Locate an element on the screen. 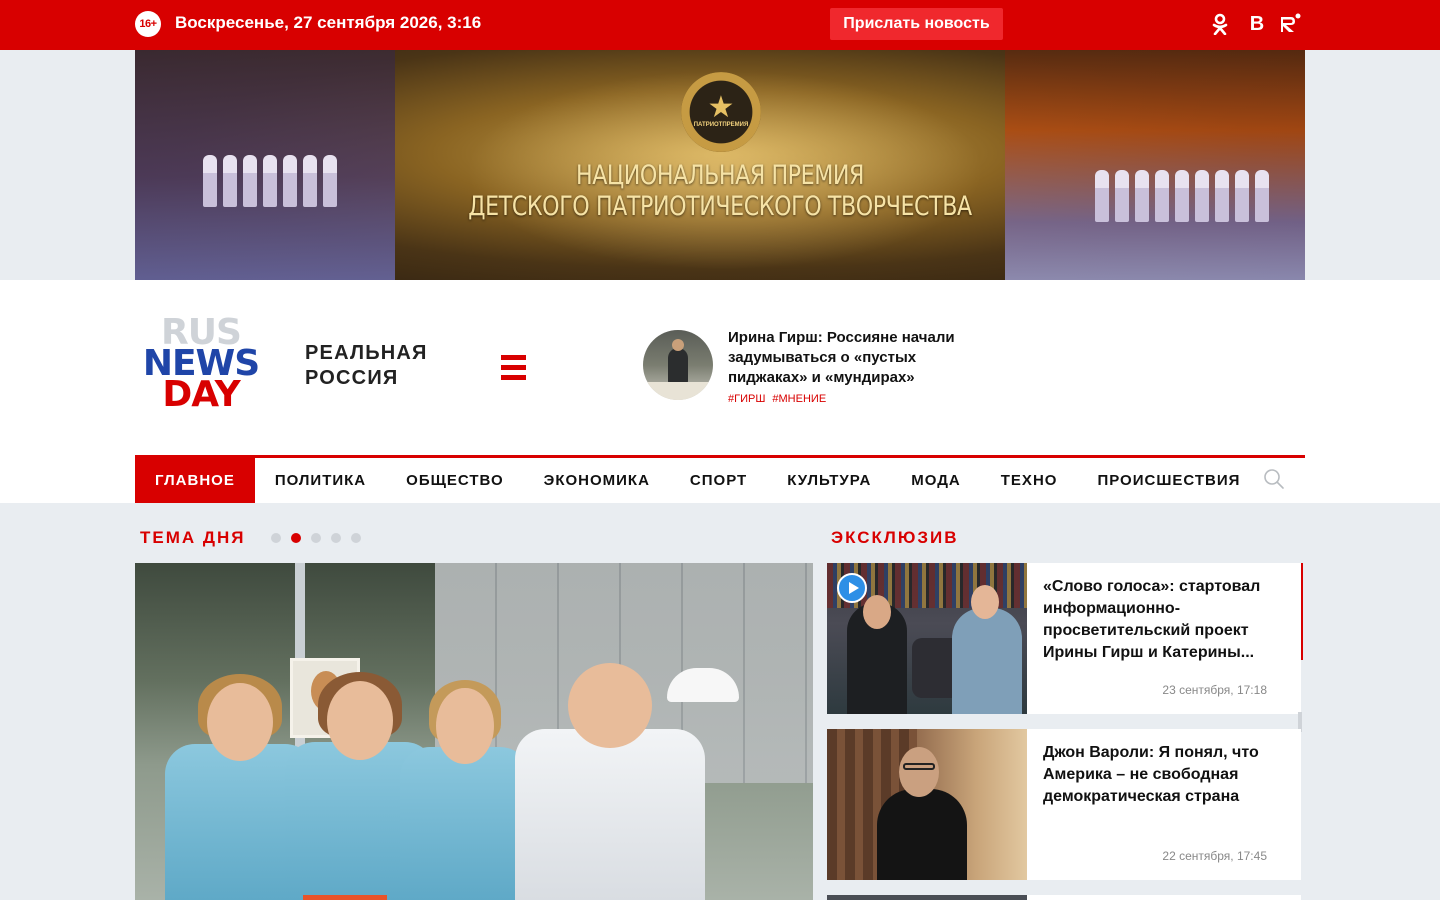 The width and height of the screenshot is (1440, 900). ok-icon is located at coordinates (1220, 24).